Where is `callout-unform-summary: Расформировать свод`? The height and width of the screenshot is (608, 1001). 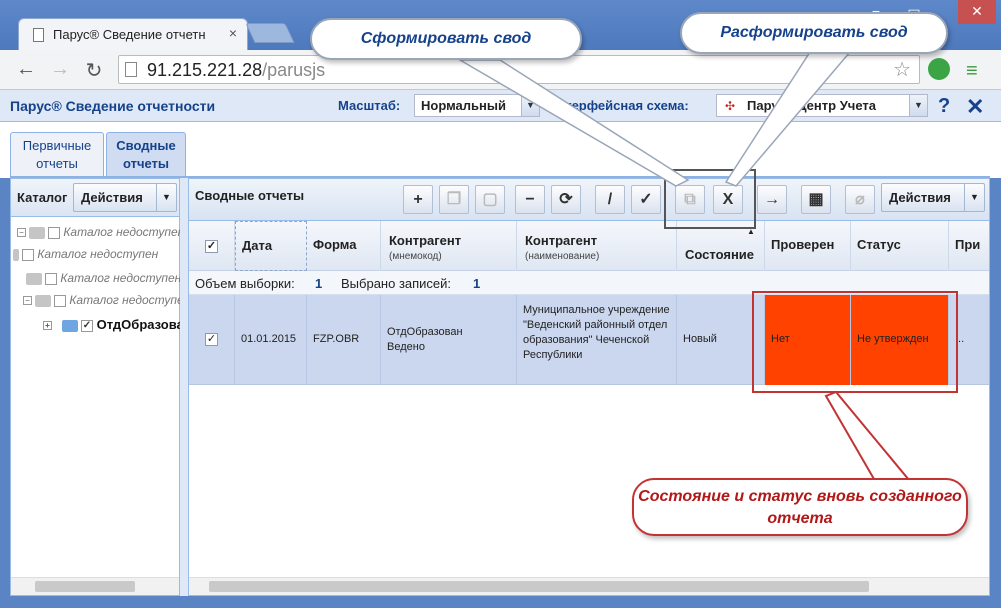
callout-unform-summary: Расформировать свод is located at coordinates (814, 33).